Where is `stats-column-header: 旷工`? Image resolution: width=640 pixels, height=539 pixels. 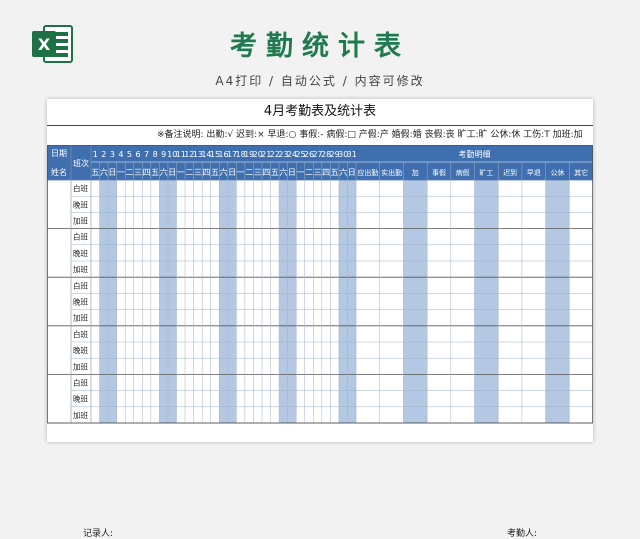 stats-column-header: 旷工 is located at coordinates (486, 172).